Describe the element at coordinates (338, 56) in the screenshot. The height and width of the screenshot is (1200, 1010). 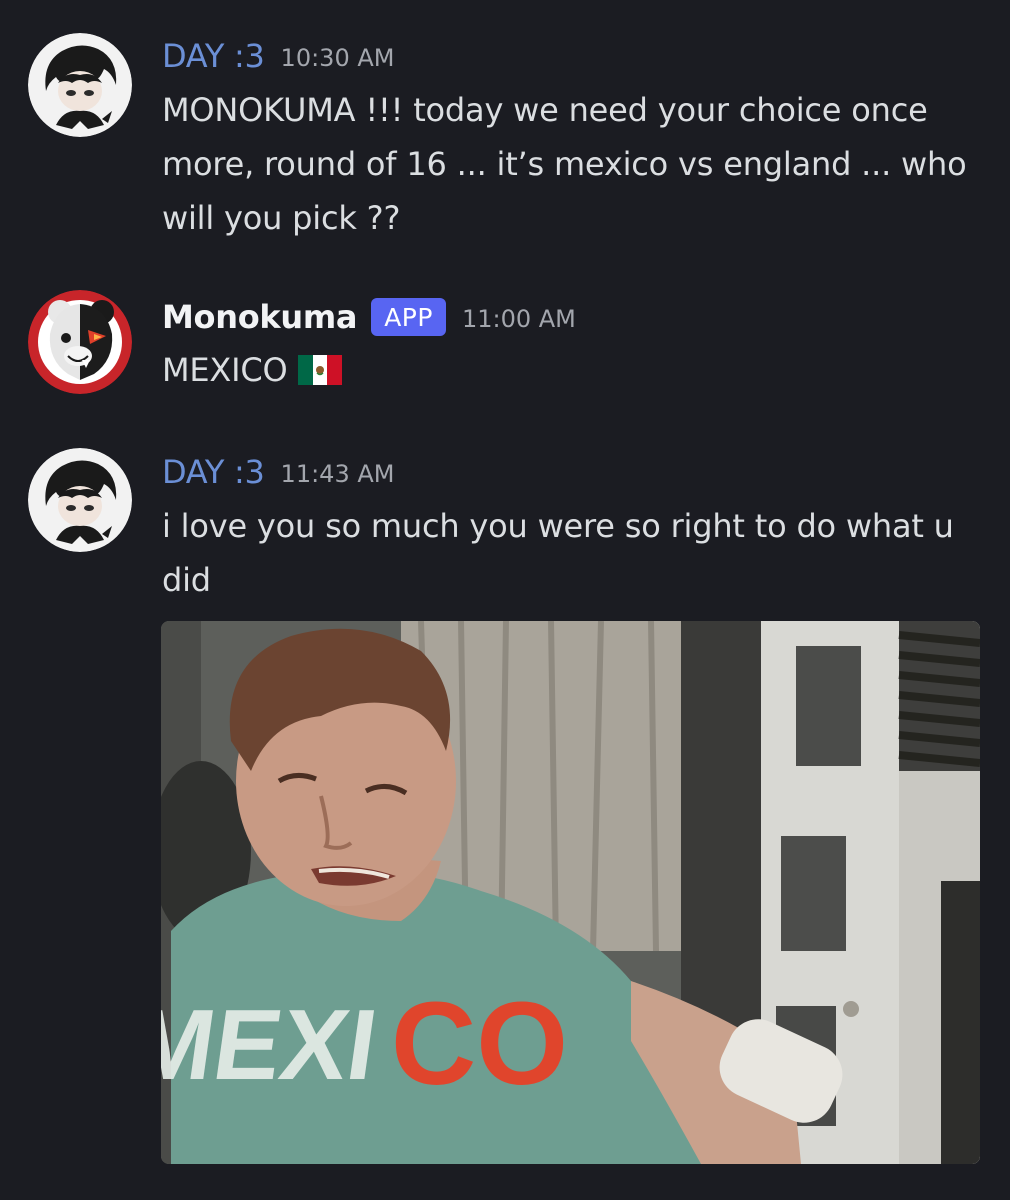
I see `timestamp: 10:30 AM` at that location.